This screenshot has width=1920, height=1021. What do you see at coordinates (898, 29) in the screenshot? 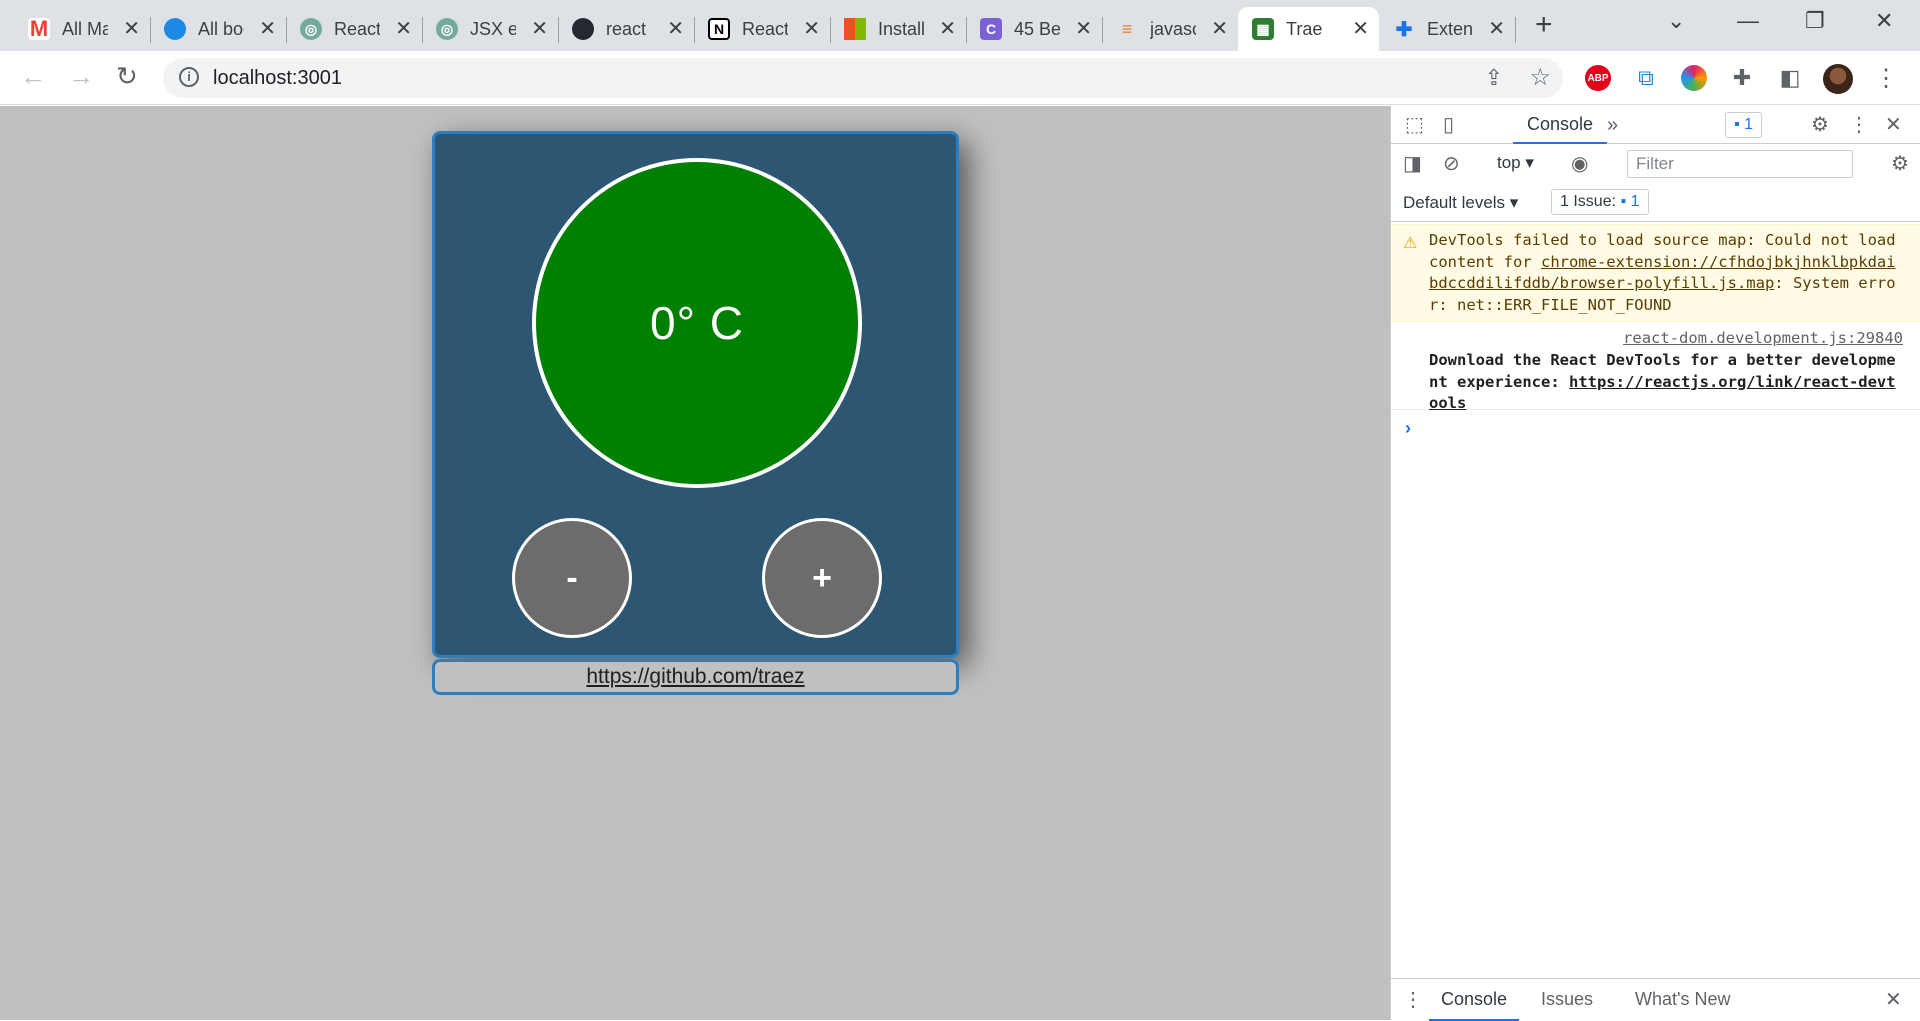
I see `browser-tab: Install ✕` at bounding box center [898, 29].